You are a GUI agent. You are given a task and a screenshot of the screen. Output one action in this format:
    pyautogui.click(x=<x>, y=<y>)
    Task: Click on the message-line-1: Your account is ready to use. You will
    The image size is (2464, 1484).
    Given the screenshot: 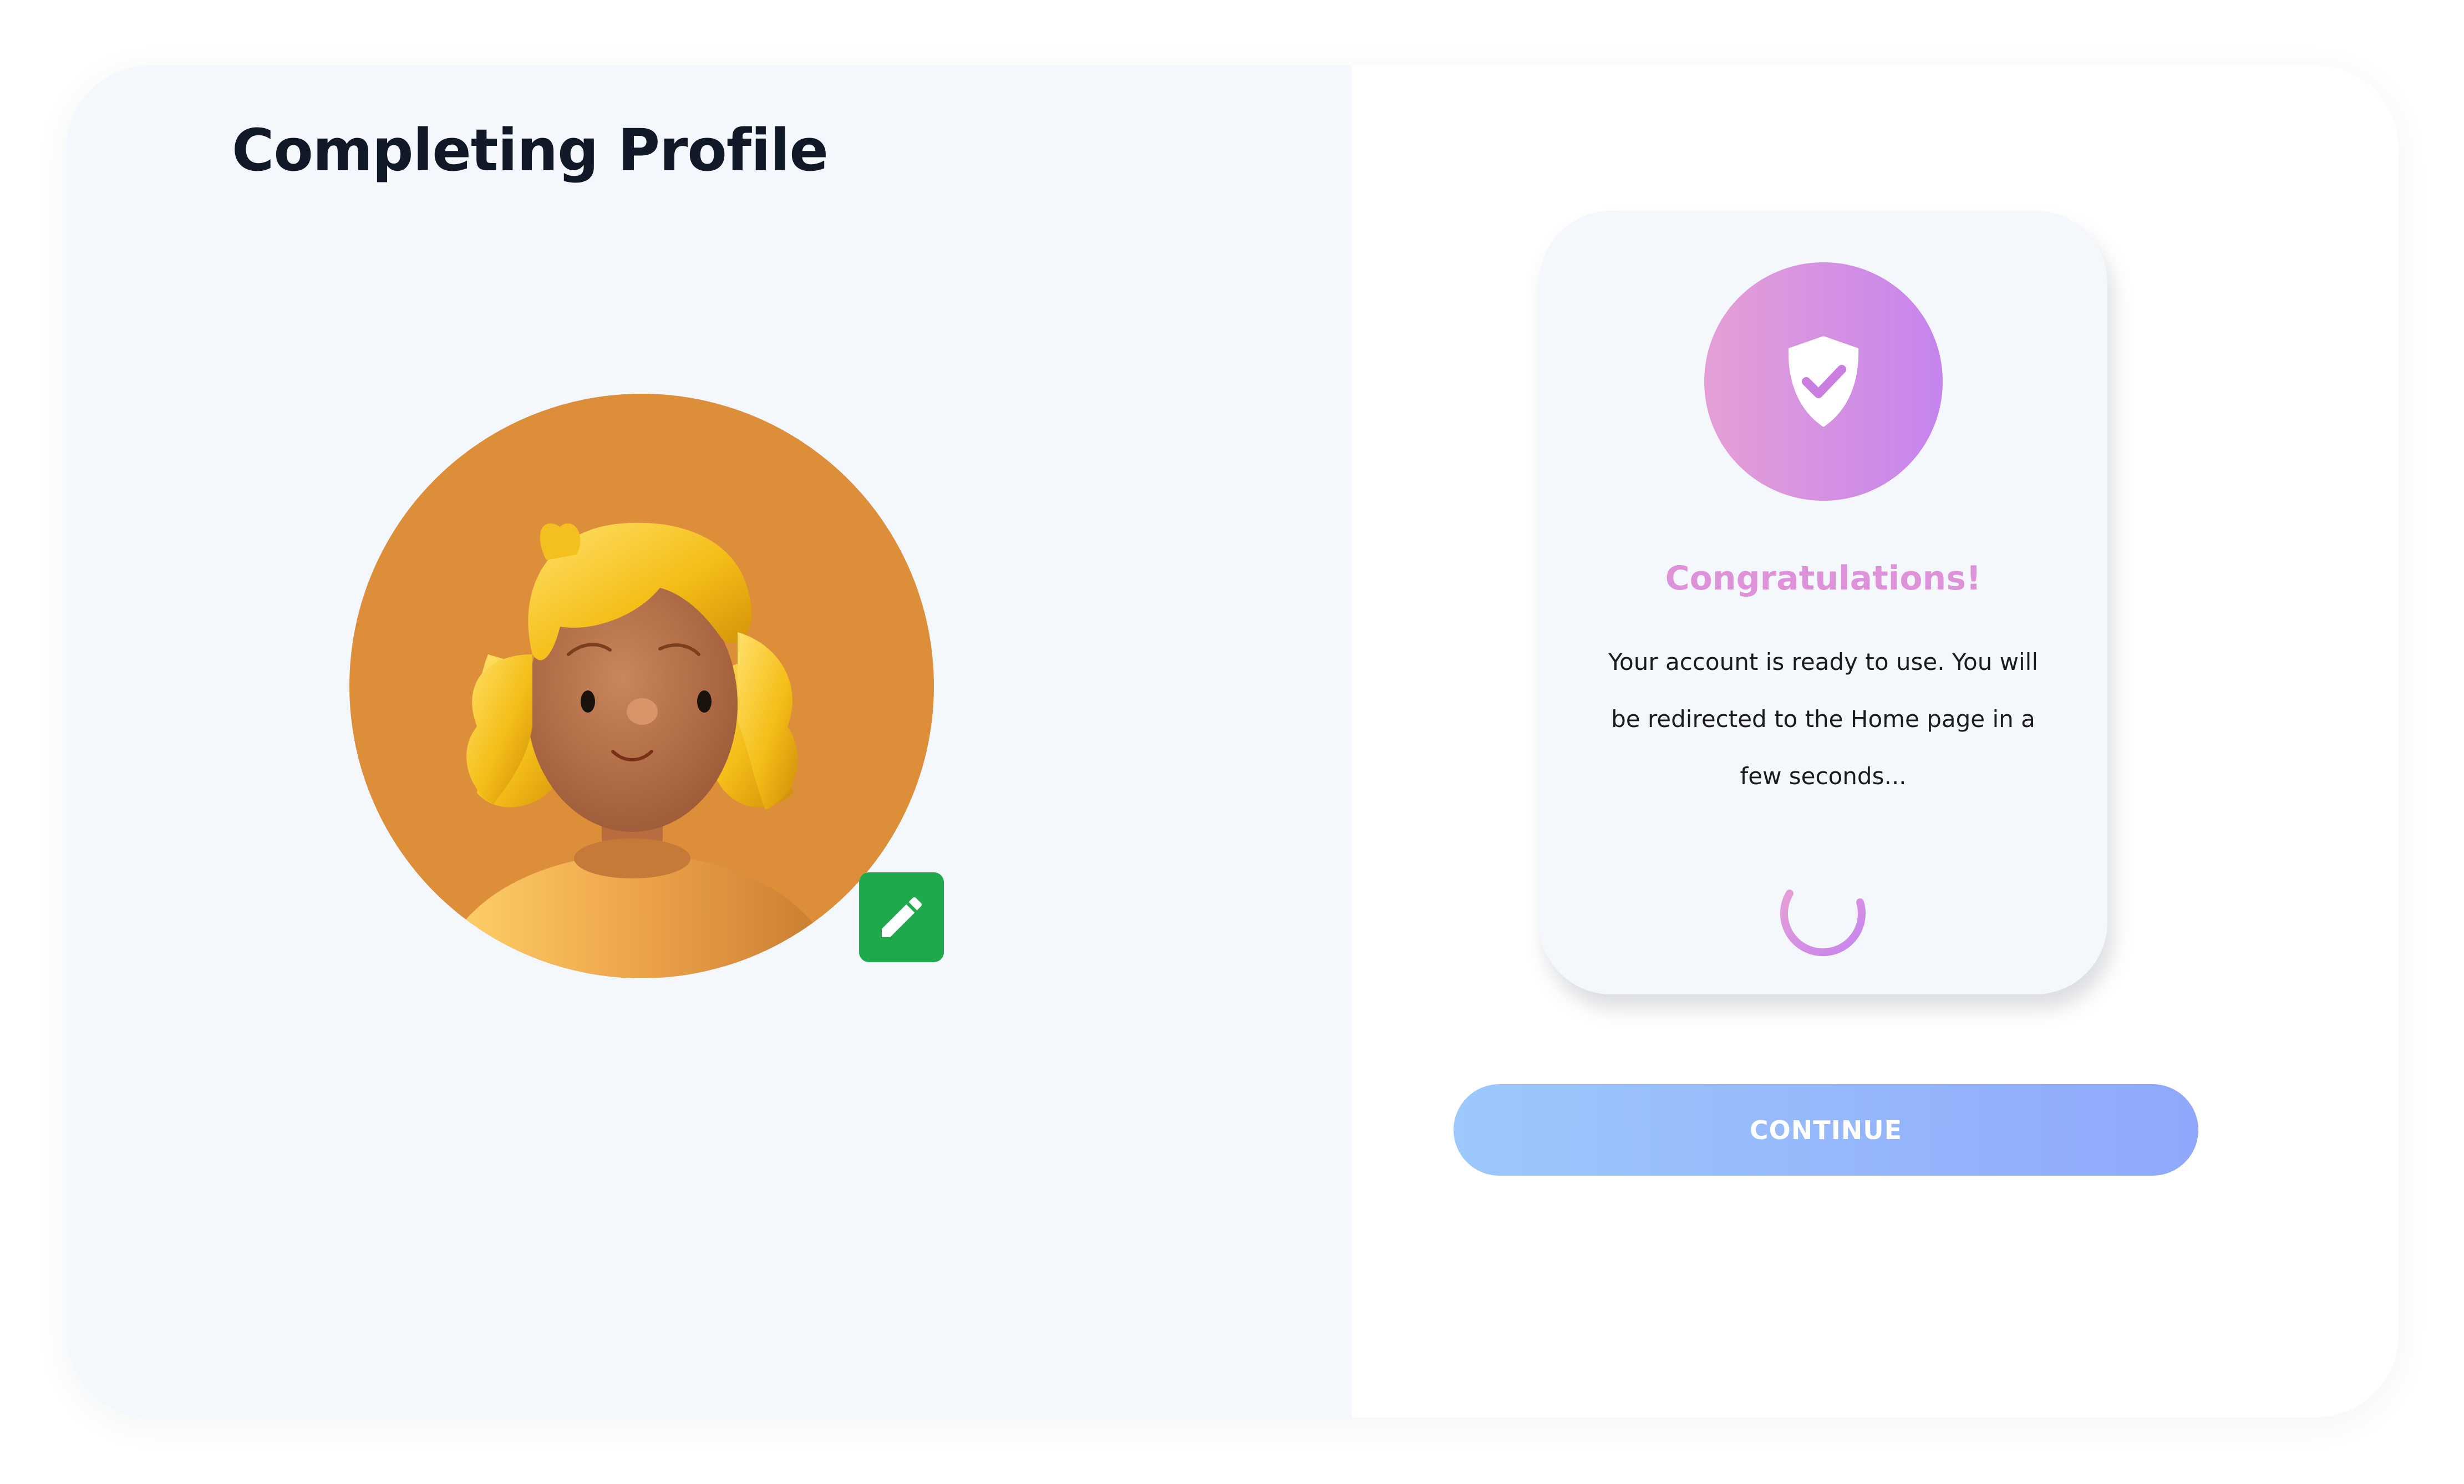 What is the action you would take?
    pyautogui.click(x=1824, y=661)
    